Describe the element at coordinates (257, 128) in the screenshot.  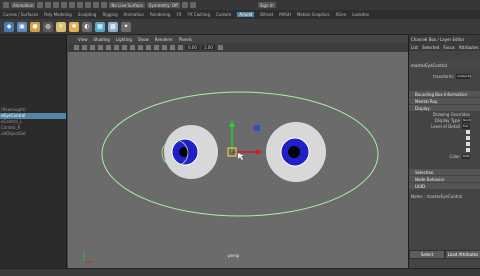
I see `move-manipulator-plane-handle` at that location.